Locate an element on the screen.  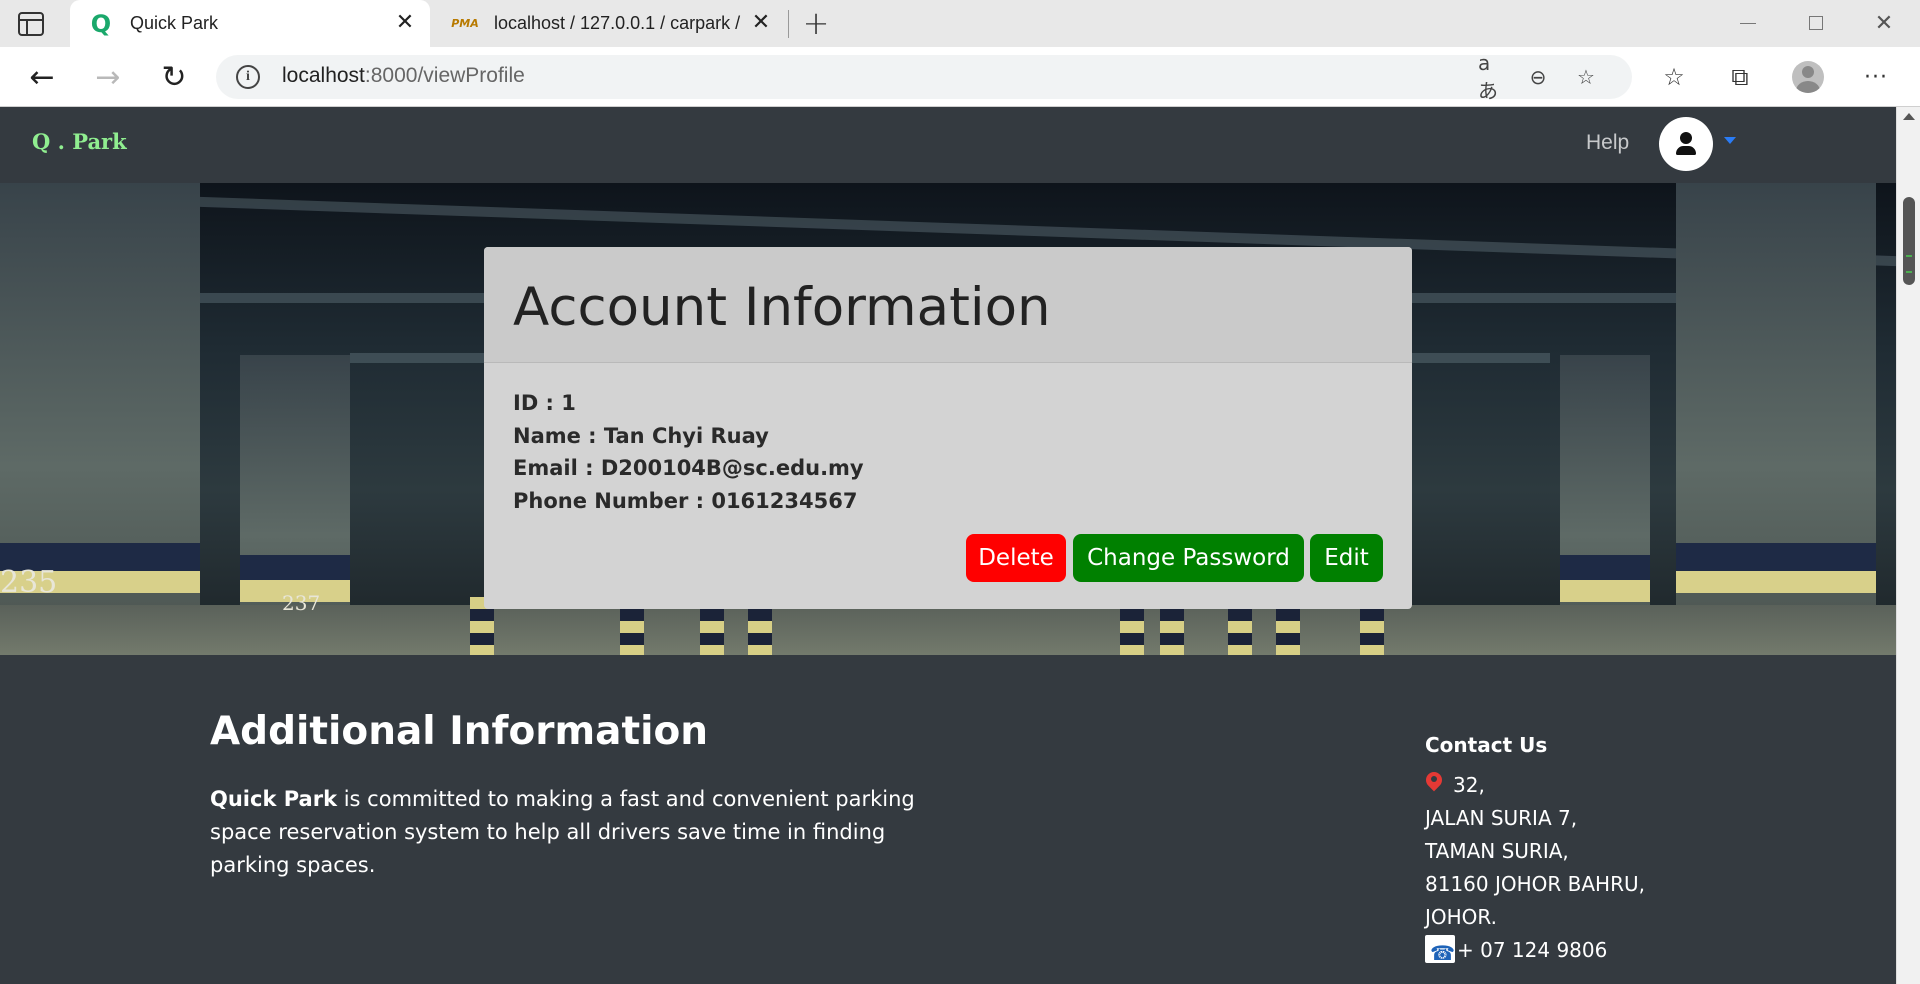
url-host: localhost is located at coordinates (323, 75).